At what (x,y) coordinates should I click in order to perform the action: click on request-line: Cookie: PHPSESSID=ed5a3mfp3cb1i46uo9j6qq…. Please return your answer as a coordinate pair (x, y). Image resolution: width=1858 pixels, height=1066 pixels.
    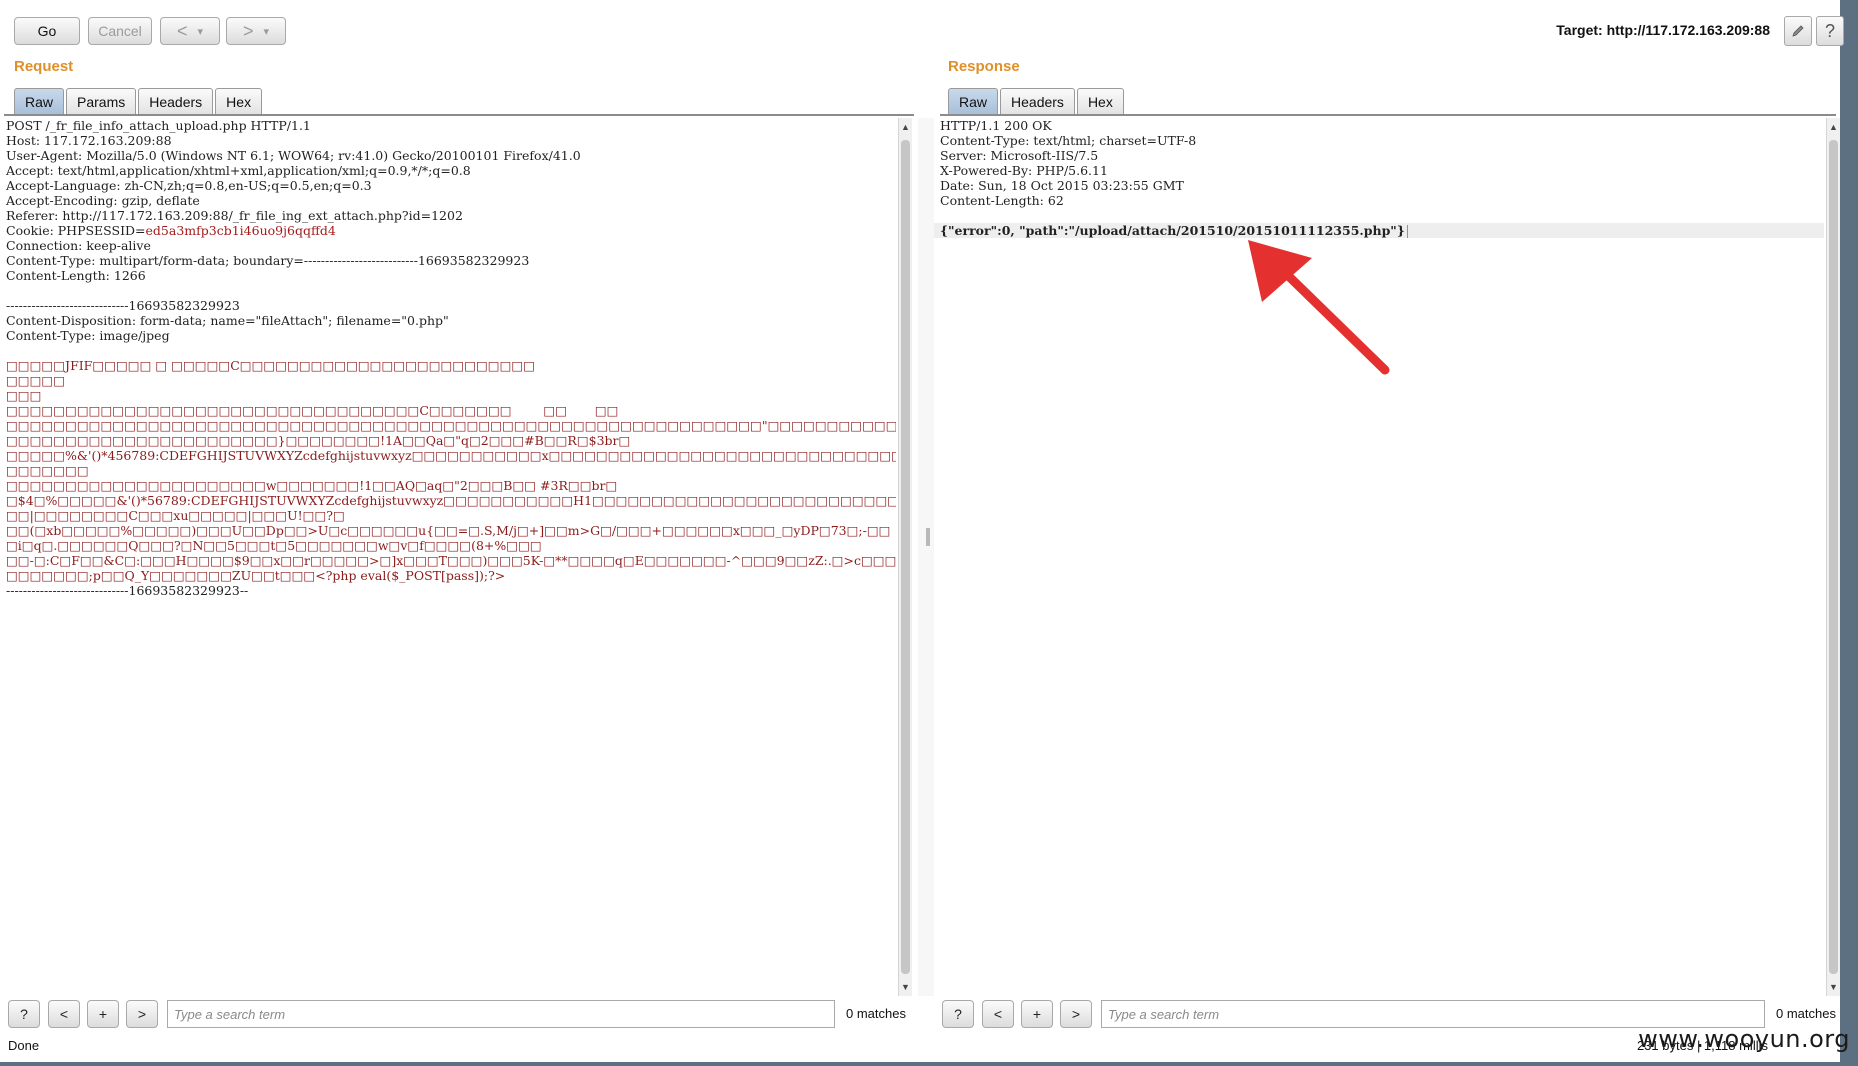
    Looking at the image, I should click on (448, 230).